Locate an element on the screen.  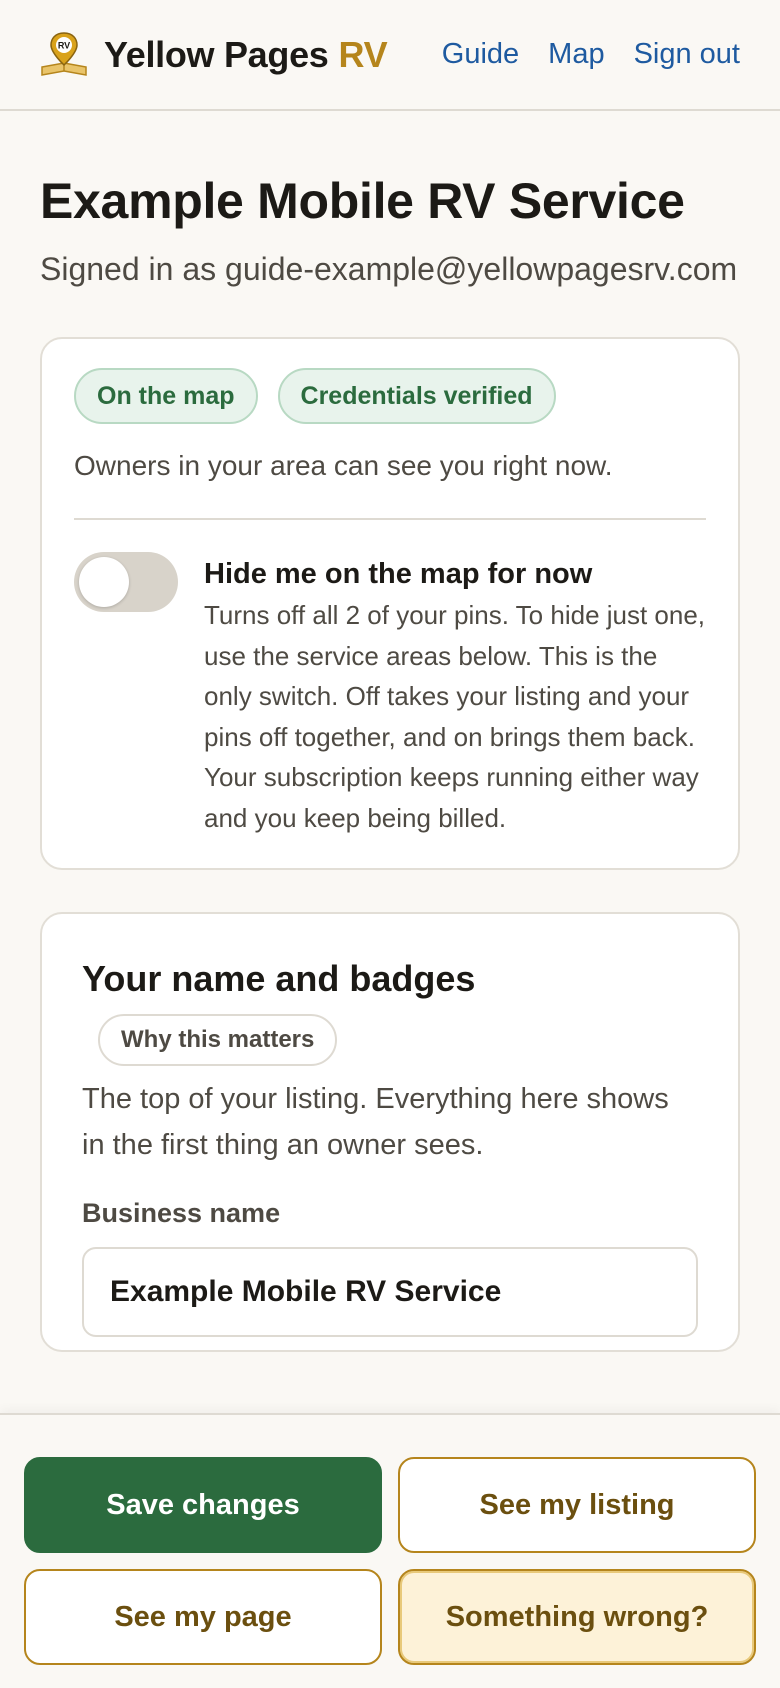
toggle-knob is located at coordinates (104, 582).